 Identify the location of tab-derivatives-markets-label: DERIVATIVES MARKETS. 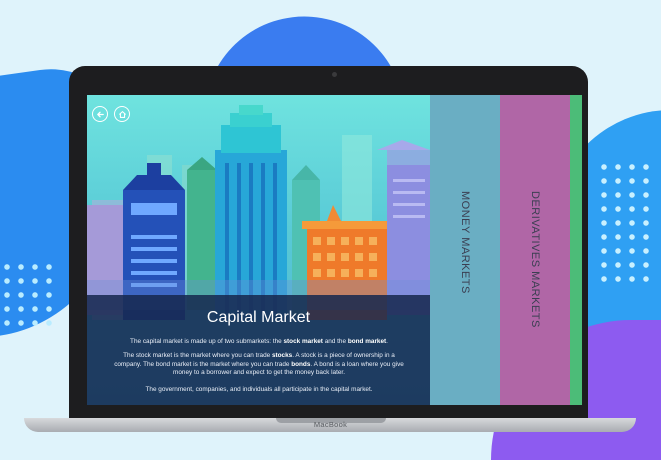
(535, 259).